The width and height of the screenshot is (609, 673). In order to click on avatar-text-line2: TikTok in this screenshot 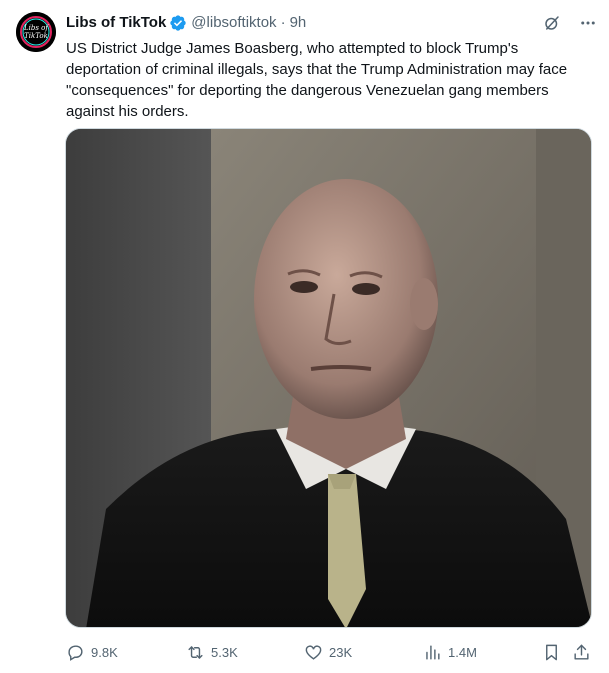, I will do `click(36, 36)`.